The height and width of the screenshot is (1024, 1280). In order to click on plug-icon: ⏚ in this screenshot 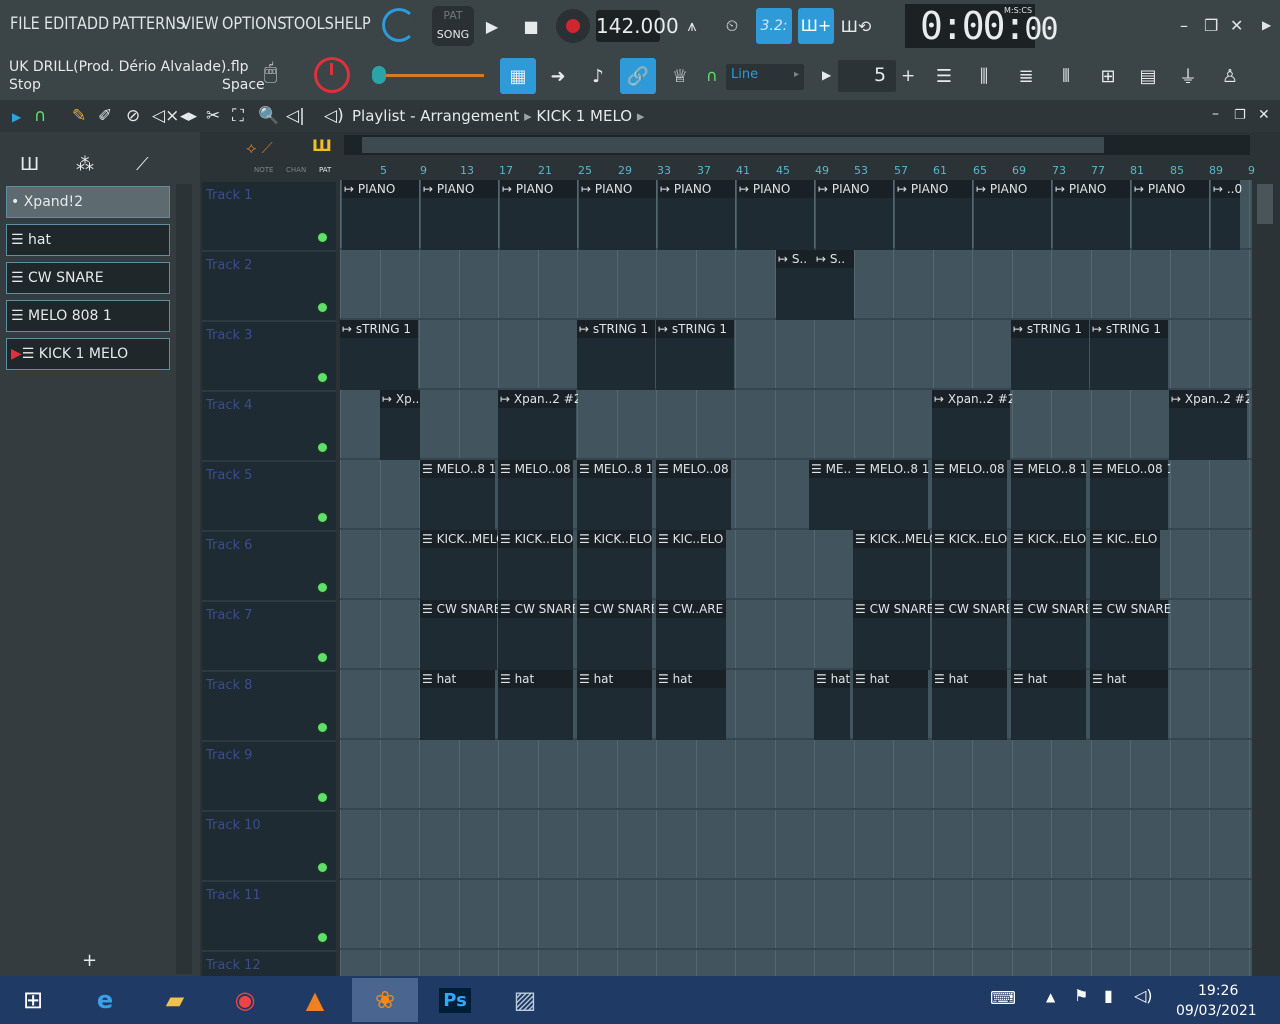, I will do `click(1188, 76)`.